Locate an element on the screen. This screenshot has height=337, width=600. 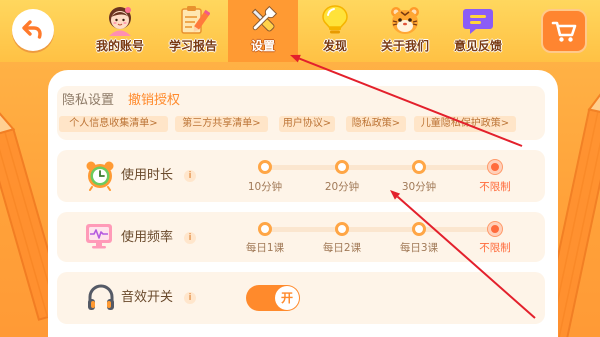
tab-feedback: 意见反馈 is located at coordinates (478, 31).